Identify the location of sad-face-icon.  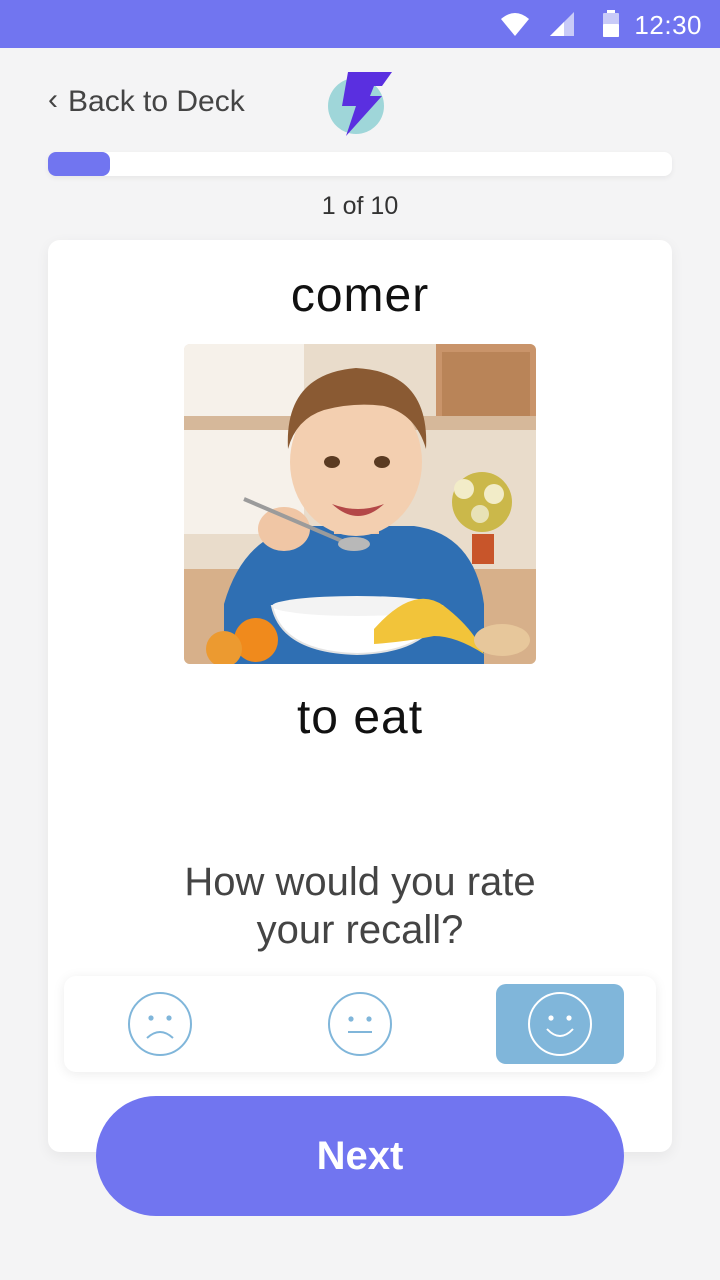
(160, 1024).